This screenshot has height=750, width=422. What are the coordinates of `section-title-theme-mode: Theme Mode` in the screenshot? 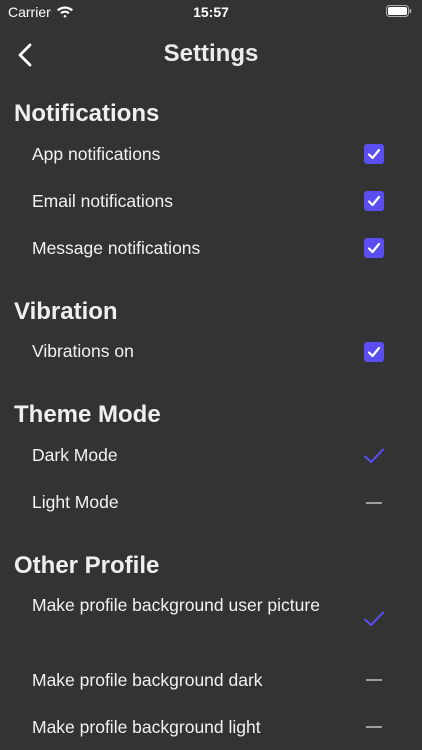 It's located at (87, 414).